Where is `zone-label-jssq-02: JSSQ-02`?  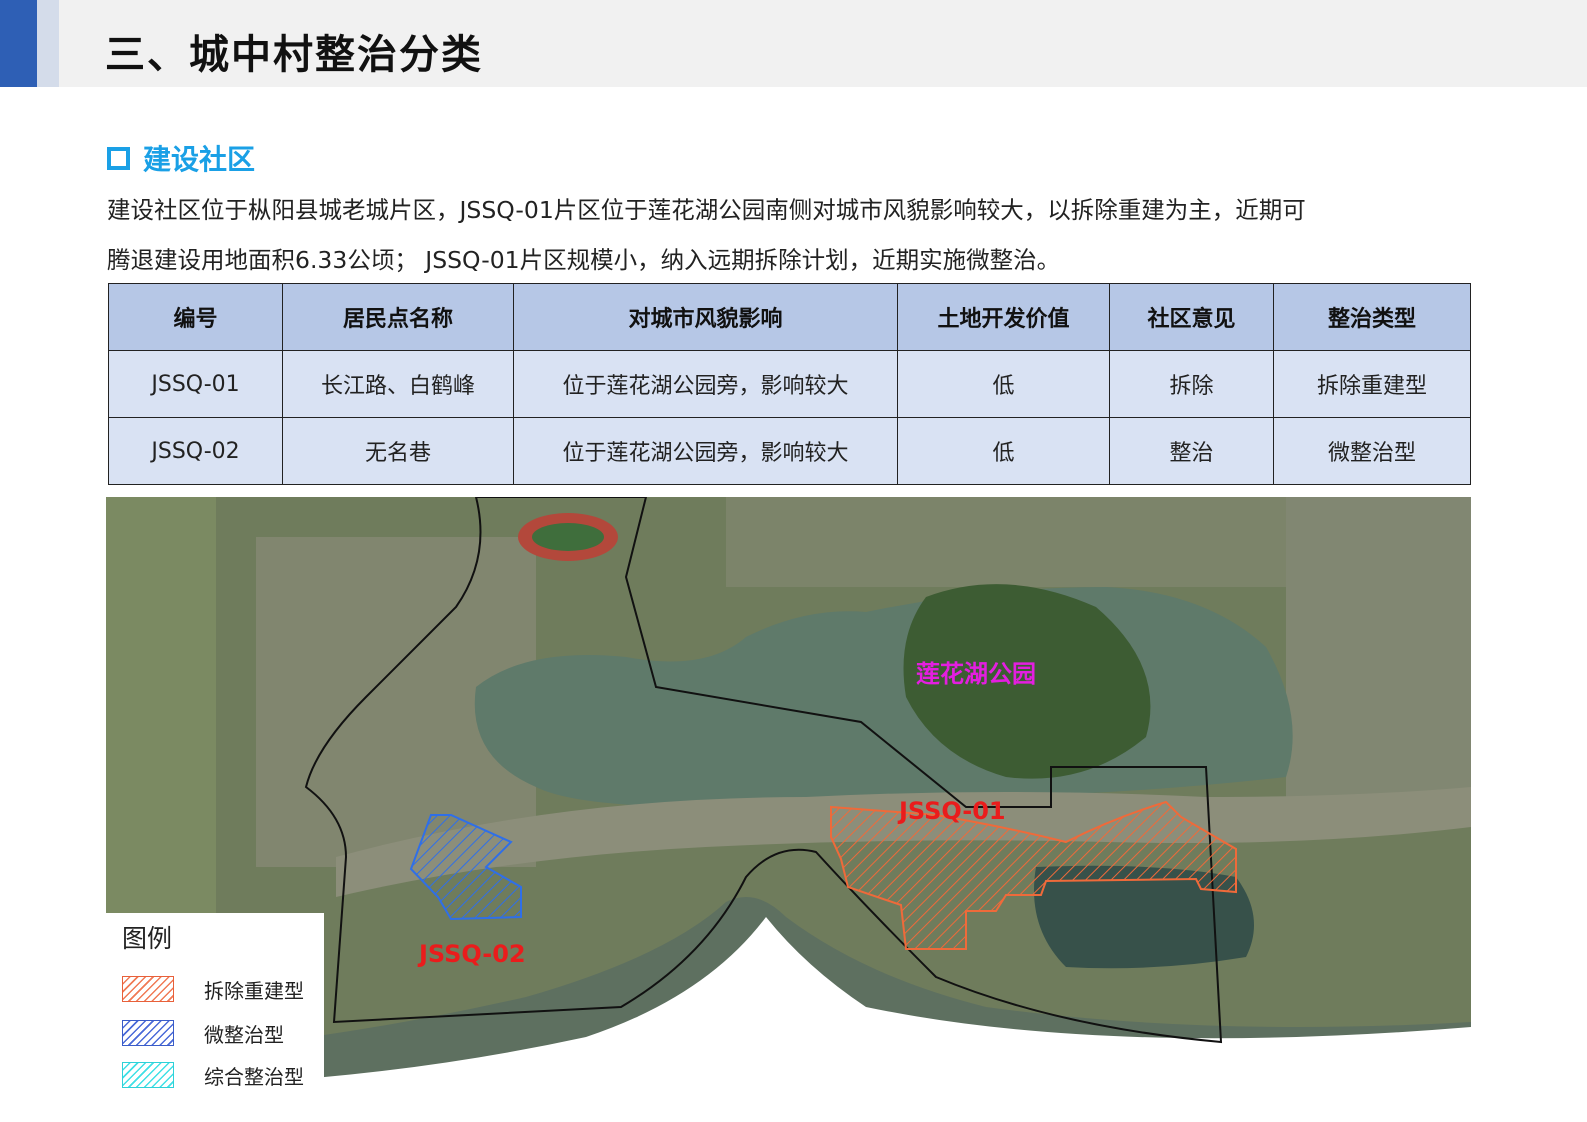
zone-label-jssq-02: JSSQ-02 is located at coordinates (472, 954).